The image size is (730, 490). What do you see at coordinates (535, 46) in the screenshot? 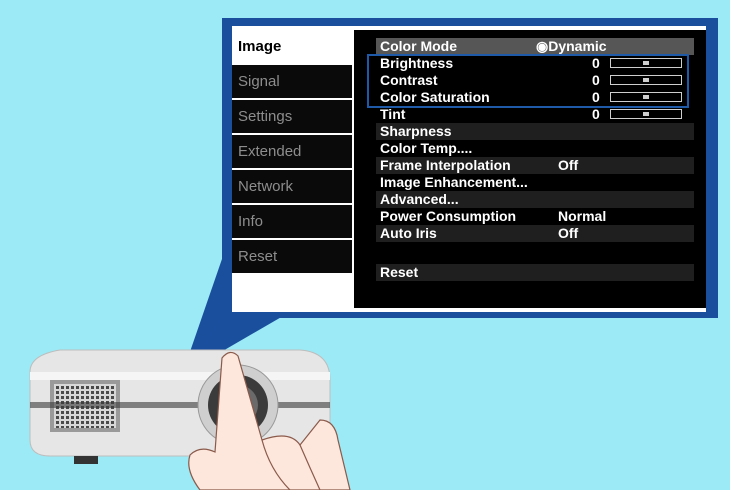
I see `color-mode-row: Color Mode ◉Dynamic` at bounding box center [535, 46].